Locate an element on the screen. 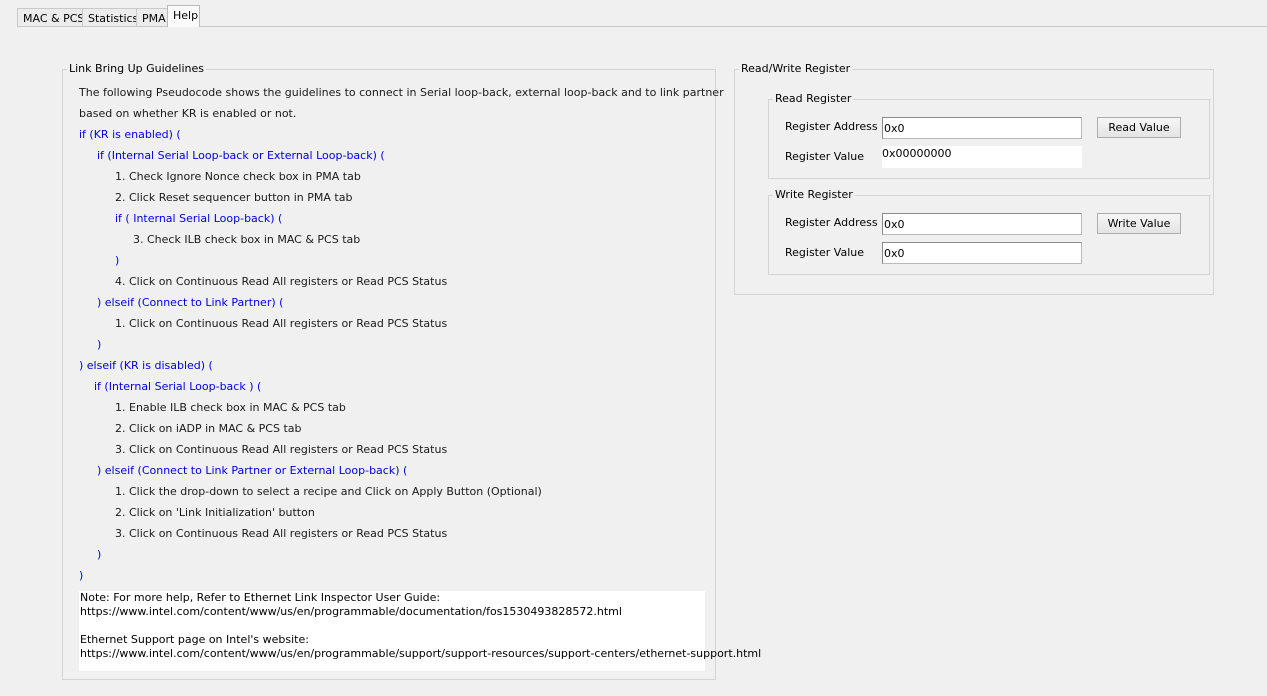  tab-divider is located at coordinates (642, 26).